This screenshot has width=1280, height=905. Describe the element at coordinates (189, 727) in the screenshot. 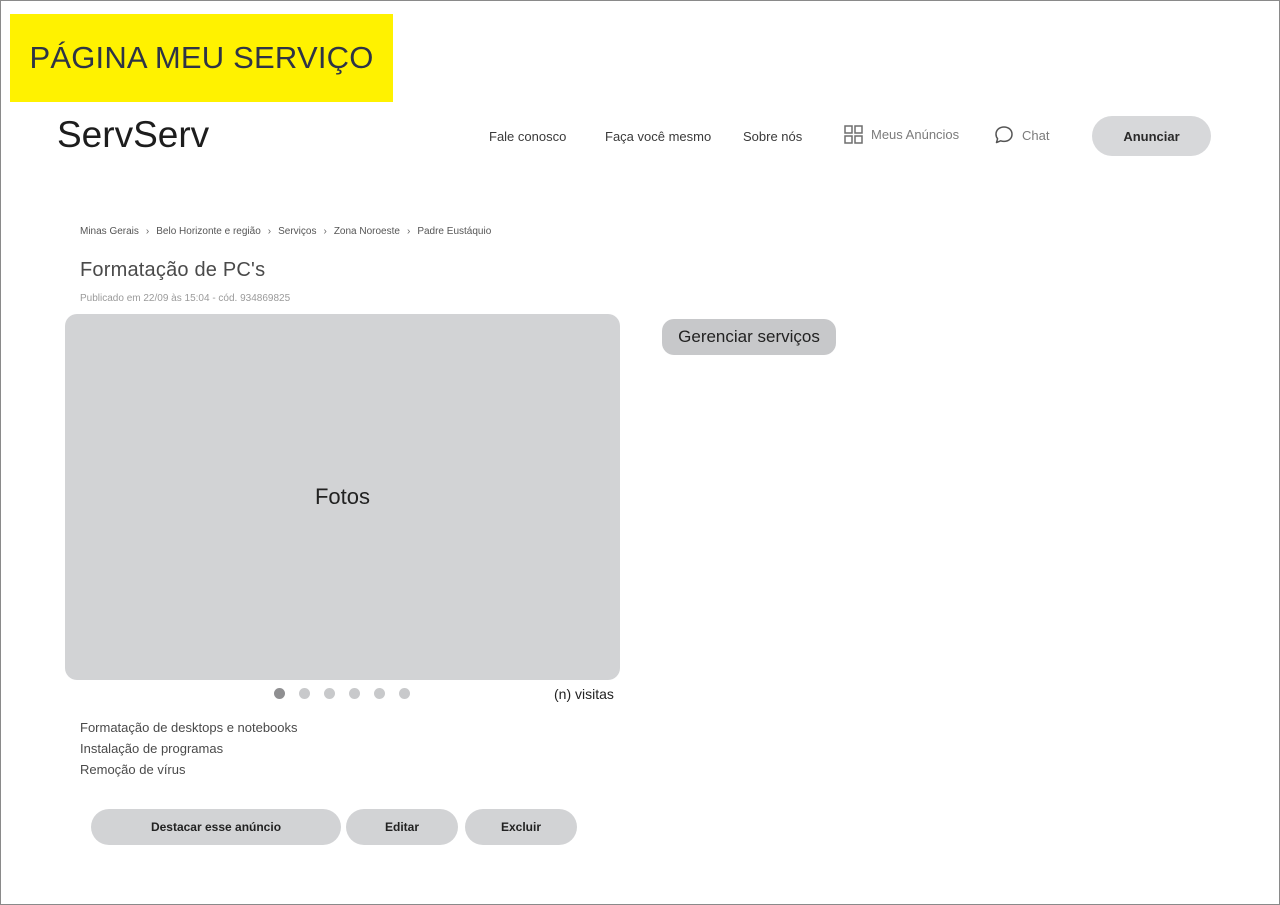

I see `list-item: Formatação de desktops e notebooks` at that location.